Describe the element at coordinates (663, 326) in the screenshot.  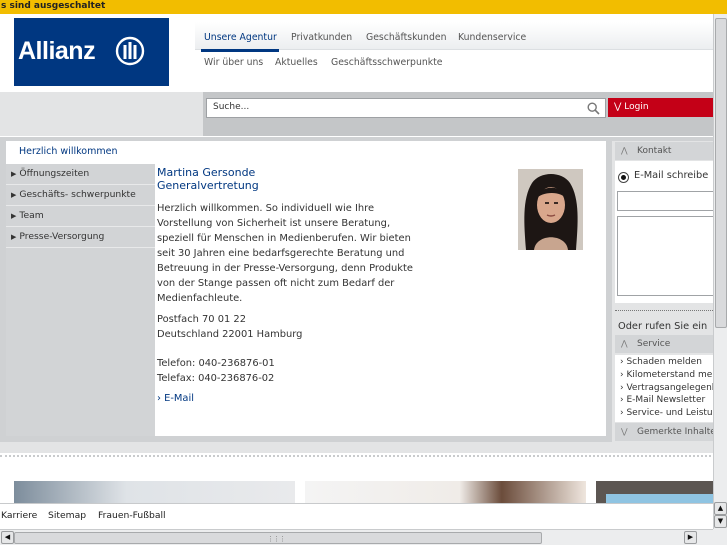
I see `call-us-text: Oder rufen Sie ein` at that location.